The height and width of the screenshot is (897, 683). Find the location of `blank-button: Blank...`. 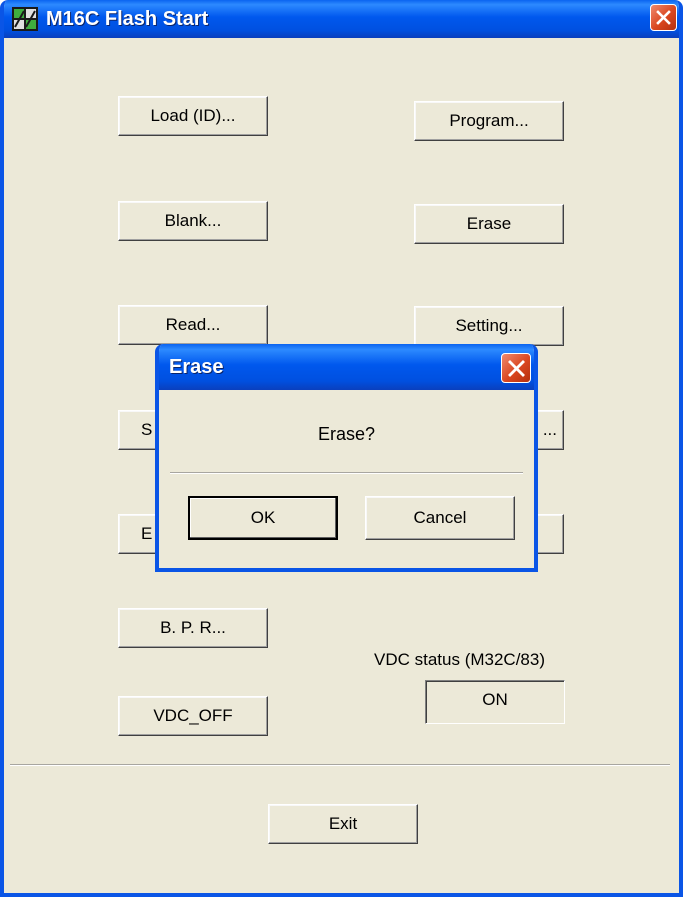

blank-button: Blank... is located at coordinates (193, 221).